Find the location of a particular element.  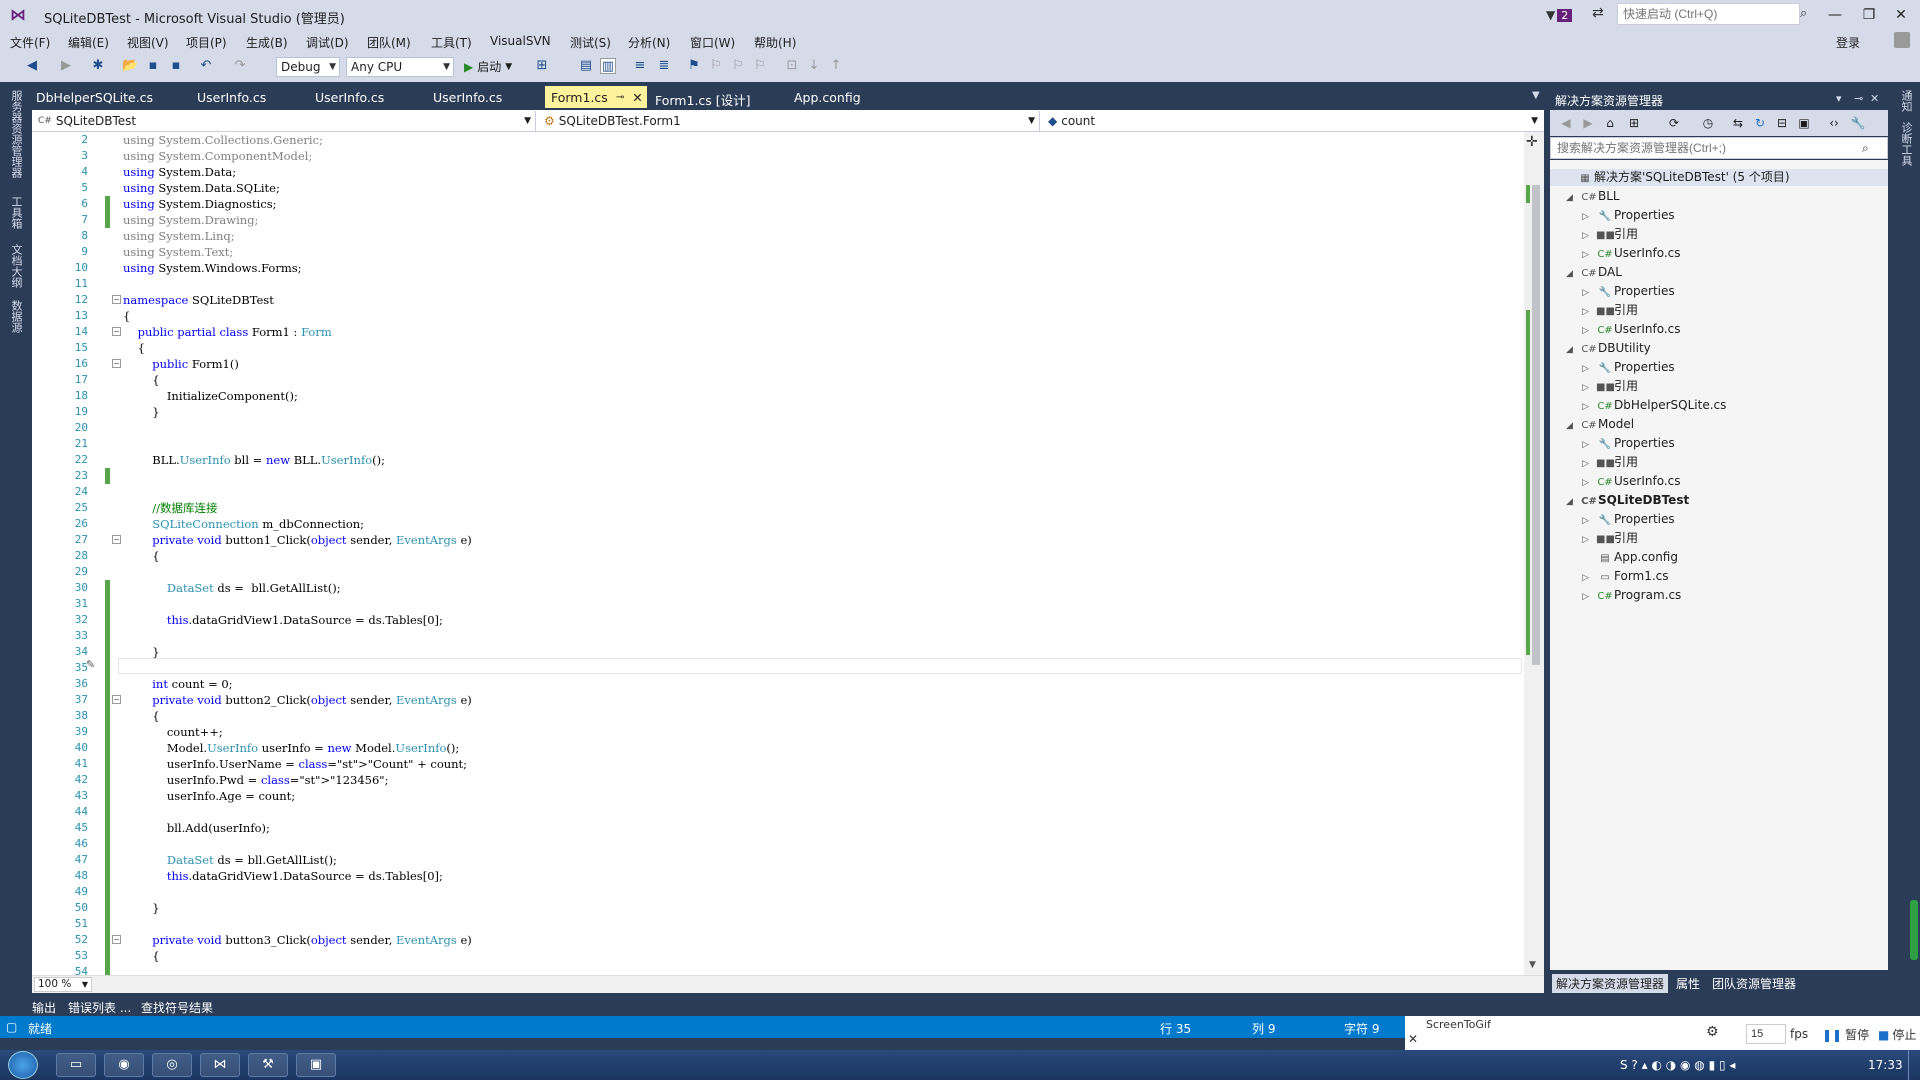

scroll-down-icon: ▼ is located at coordinates (1532, 965).